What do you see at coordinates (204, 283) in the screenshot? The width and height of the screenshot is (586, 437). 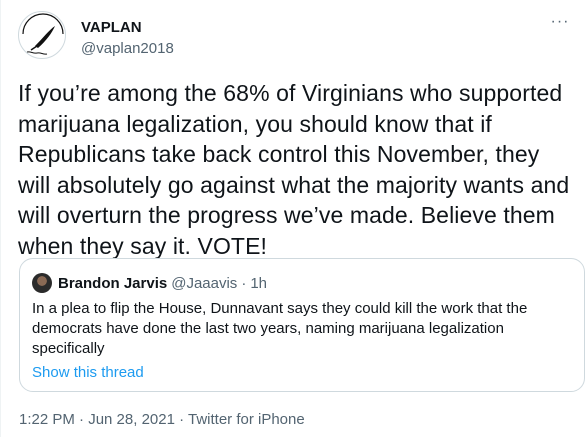 I see `quoted-handle: @Jaaavis` at bounding box center [204, 283].